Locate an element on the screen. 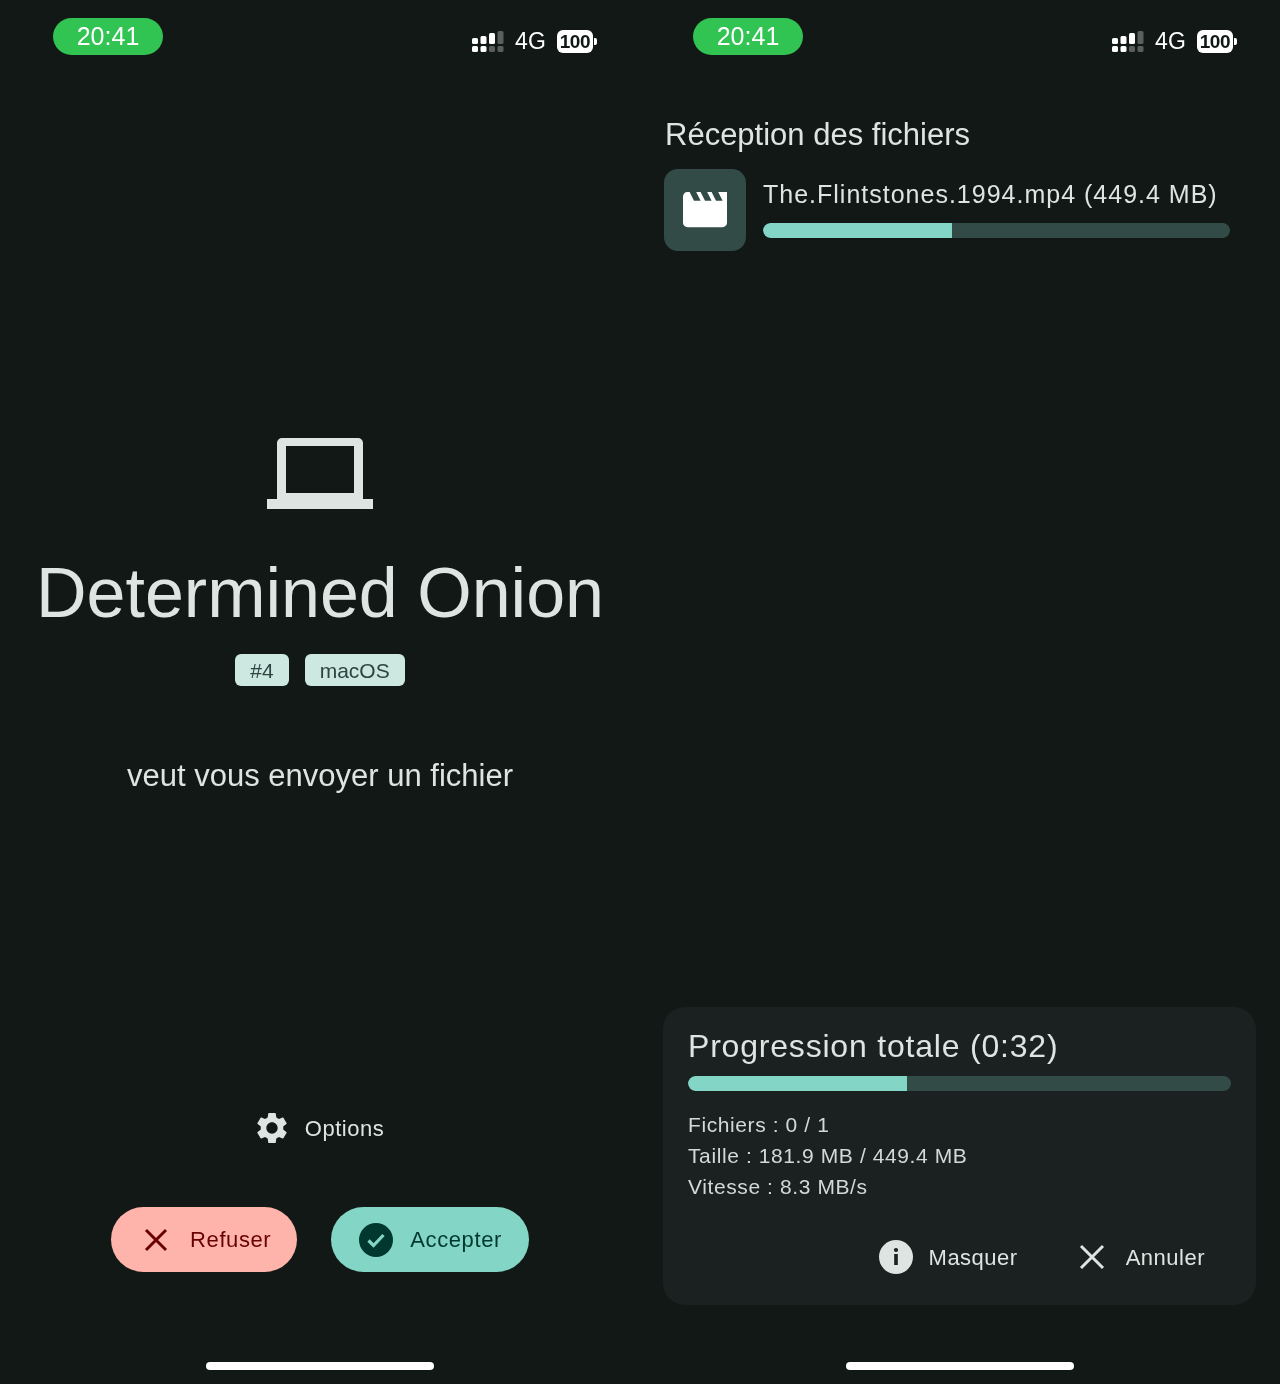  laptop-icon is located at coordinates (320, 473).